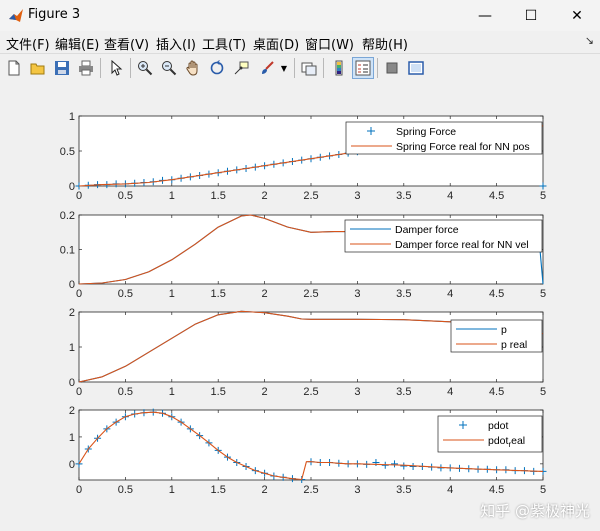 The width and height of the screenshot is (600, 531). What do you see at coordinates (543, 294) in the screenshot?
I see `x-tick-label: 5` at bounding box center [543, 294].